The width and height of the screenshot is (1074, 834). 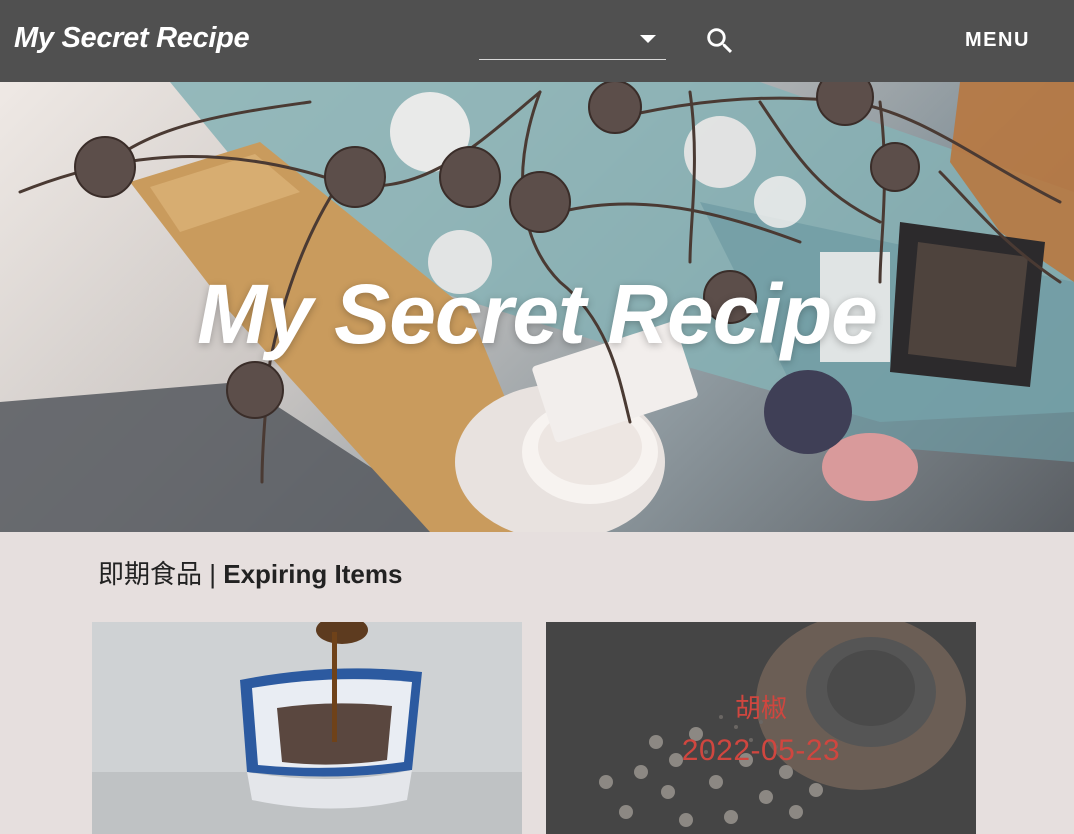 I want to click on card-item-name: 胡椒, so click(x=760, y=708).